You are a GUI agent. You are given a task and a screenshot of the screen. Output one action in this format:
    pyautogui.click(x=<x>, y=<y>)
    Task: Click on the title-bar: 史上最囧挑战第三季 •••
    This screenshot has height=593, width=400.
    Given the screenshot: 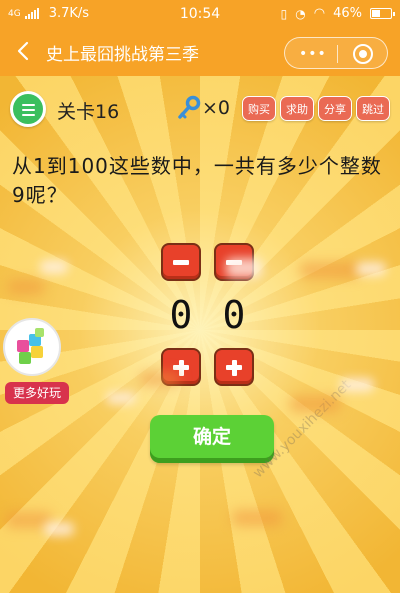 What is the action you would take?
    pyautogui.click(x=200, y=52)
    